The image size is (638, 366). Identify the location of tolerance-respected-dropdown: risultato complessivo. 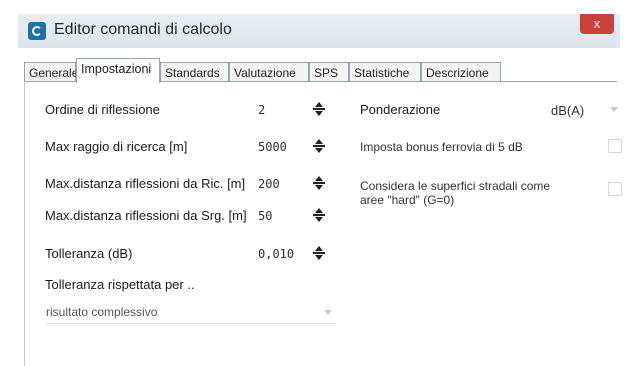
(191, 312).